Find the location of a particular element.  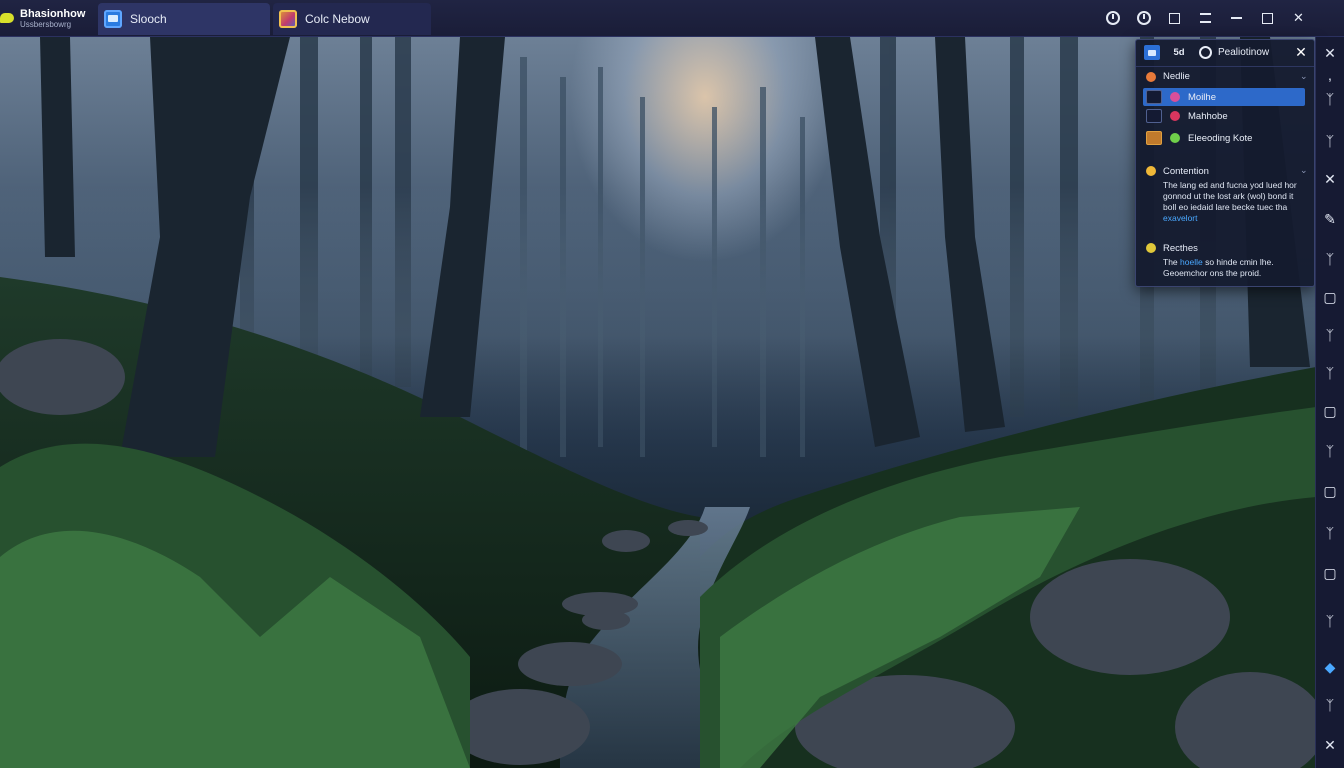

recthes-prefix: The is located at coordinates (1170, 262).